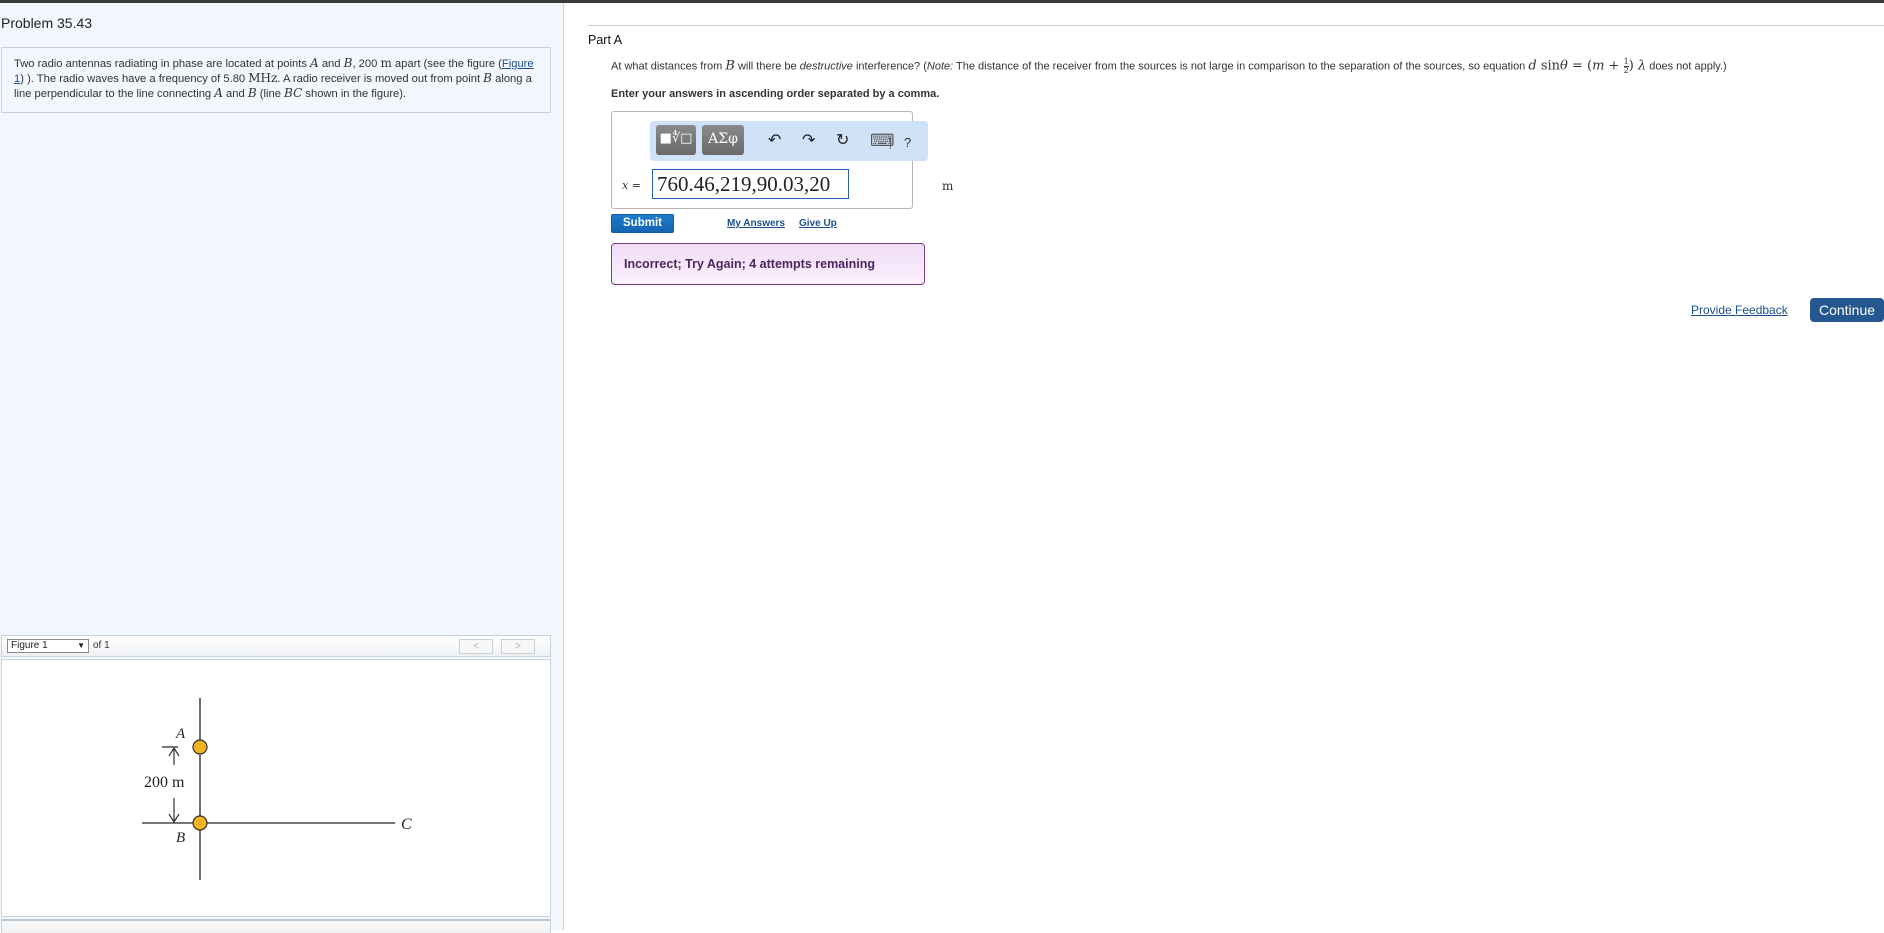 The width and height of the screenshot is (1884, 933). Describe the element at coordinates (386, 63) in the screenshot. I see `math-unit: m` at that location.